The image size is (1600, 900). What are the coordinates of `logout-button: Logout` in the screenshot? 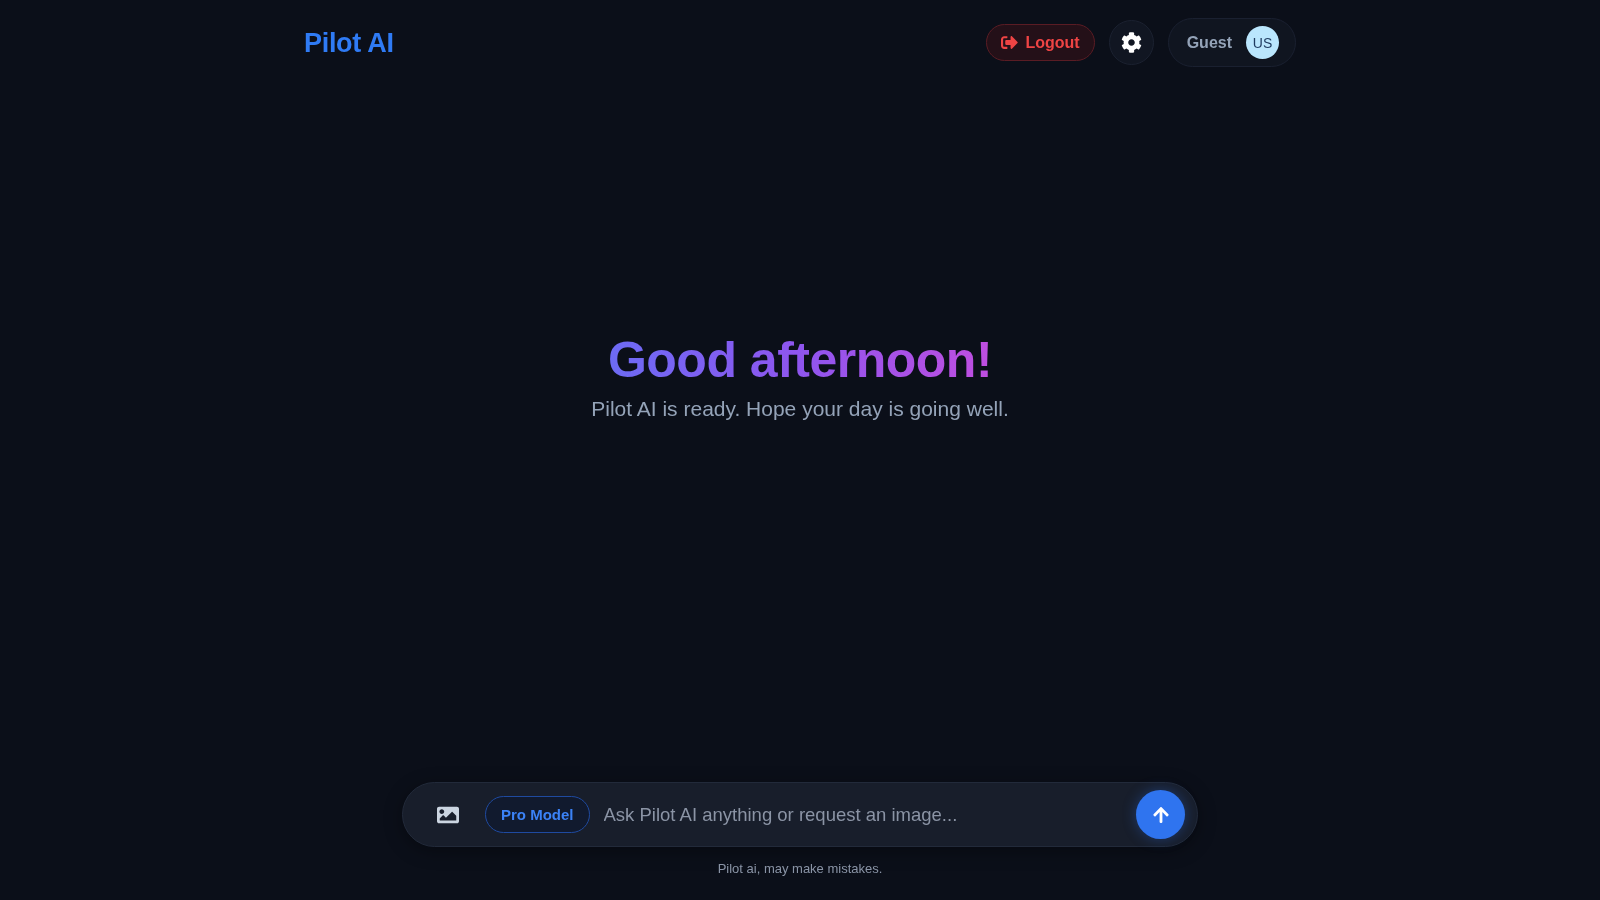 It's located at (1040, 42).